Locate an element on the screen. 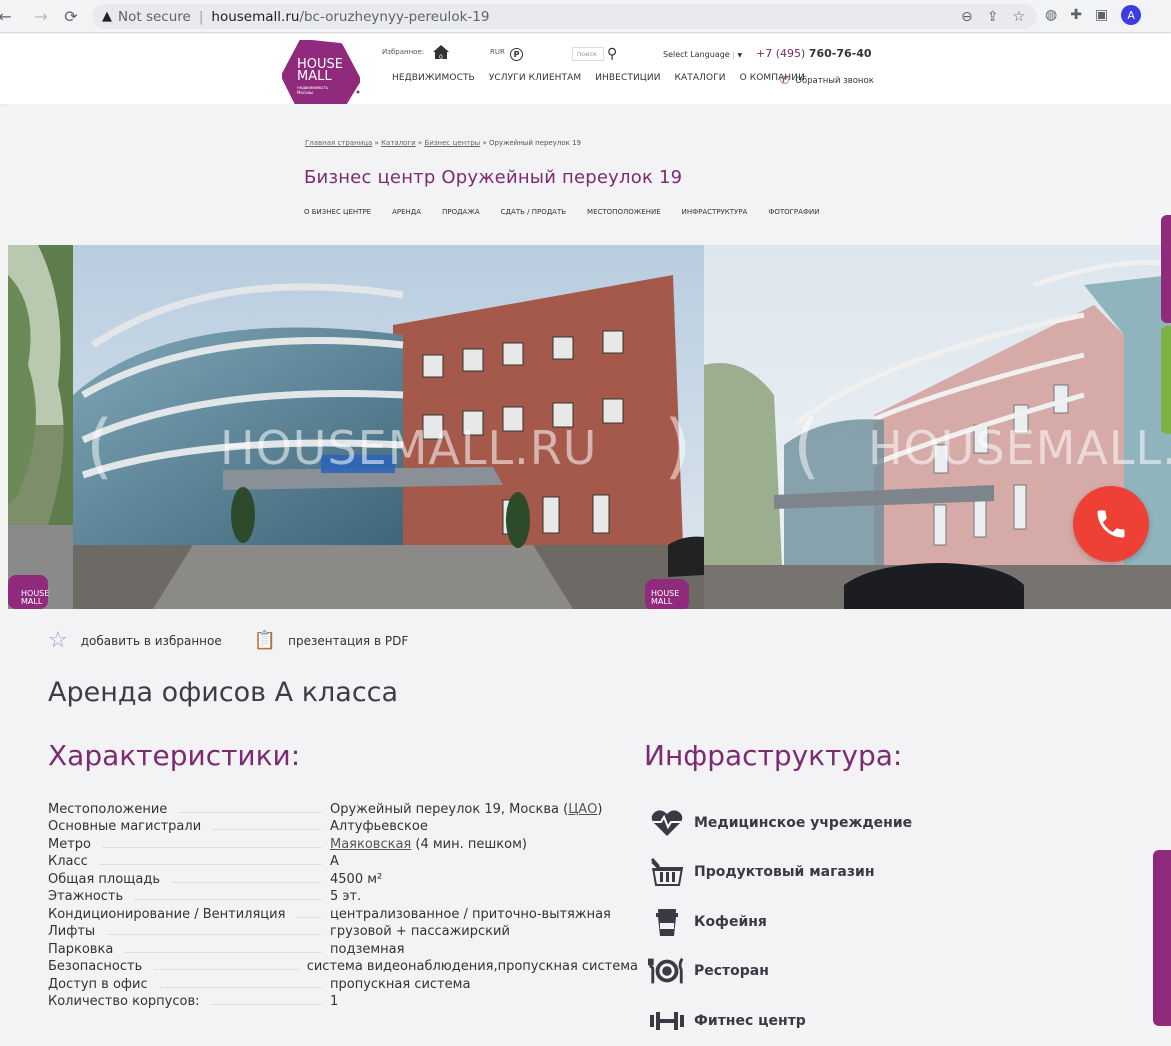 This screenshot has height=1046, width=1171. characteristic-value-text: пропускная система is located at coordinates (400, 984).